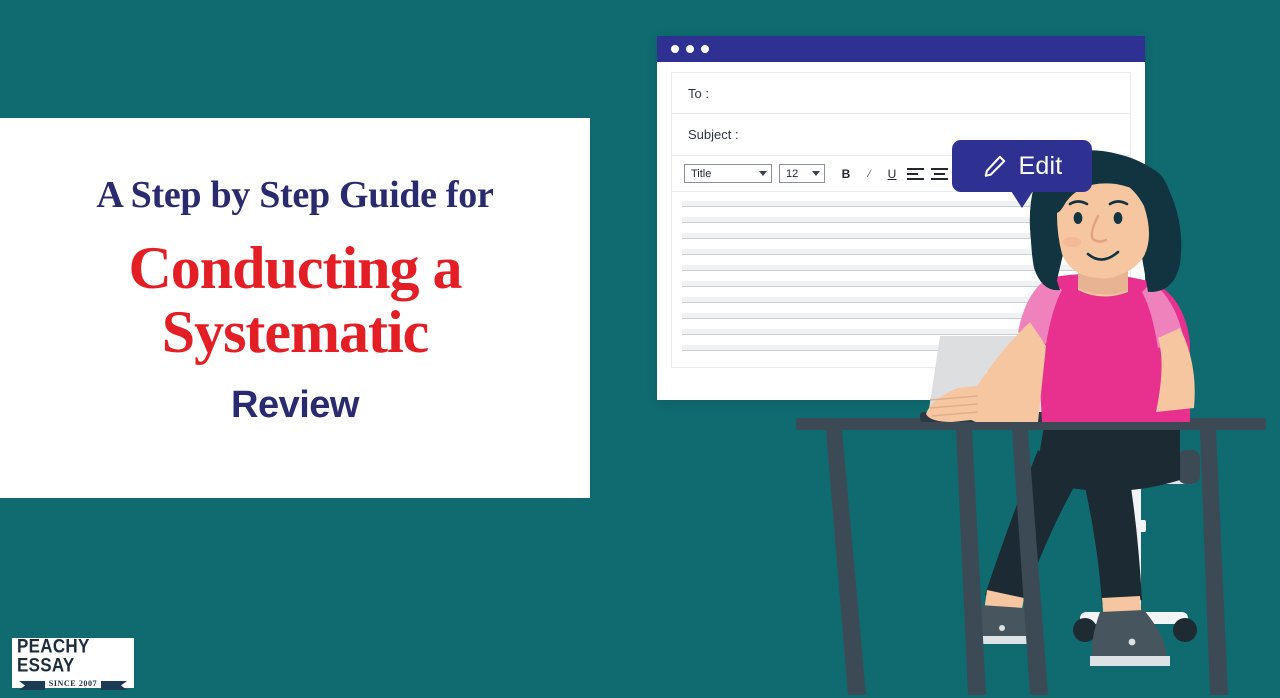 This screenshot has width=1280, height=698. What do you see at coordinates (901, 93) in the screenshot?
I see `to-field: To :` at bounding box center [901, 93].